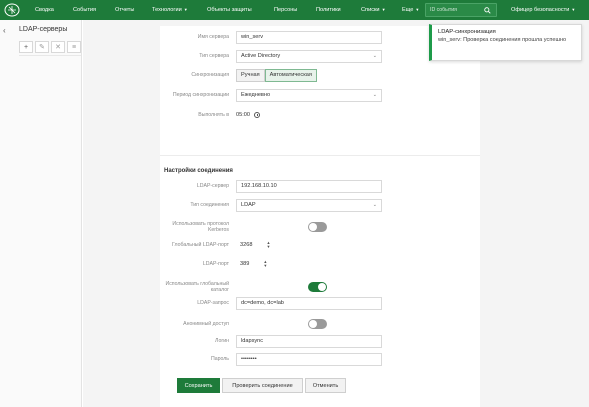  What do you see at coordinates (212, 186) in the screenshot?
I see `ldap-server-label: LDAP-сервер` at bounding box center [212, 186].